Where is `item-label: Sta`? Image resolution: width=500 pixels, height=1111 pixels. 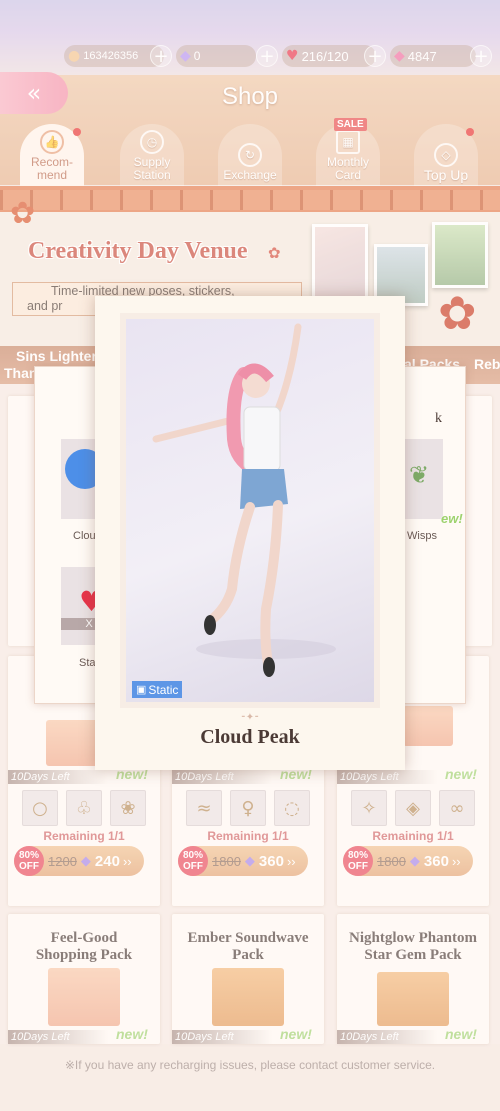
item-label: Sta is located at coordinates (87, 663).